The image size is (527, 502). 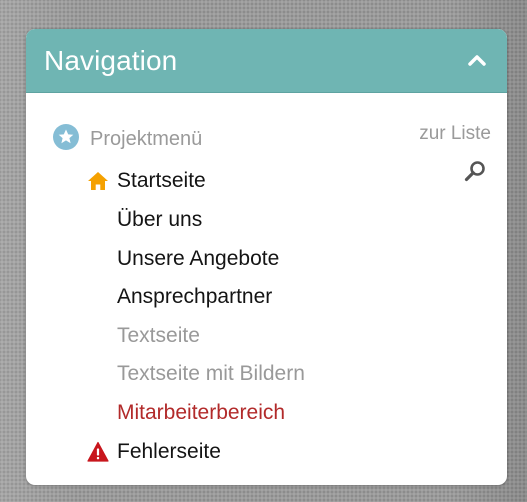 I want to click on menu-header: Projektmenü, so click(x=127, y=137).